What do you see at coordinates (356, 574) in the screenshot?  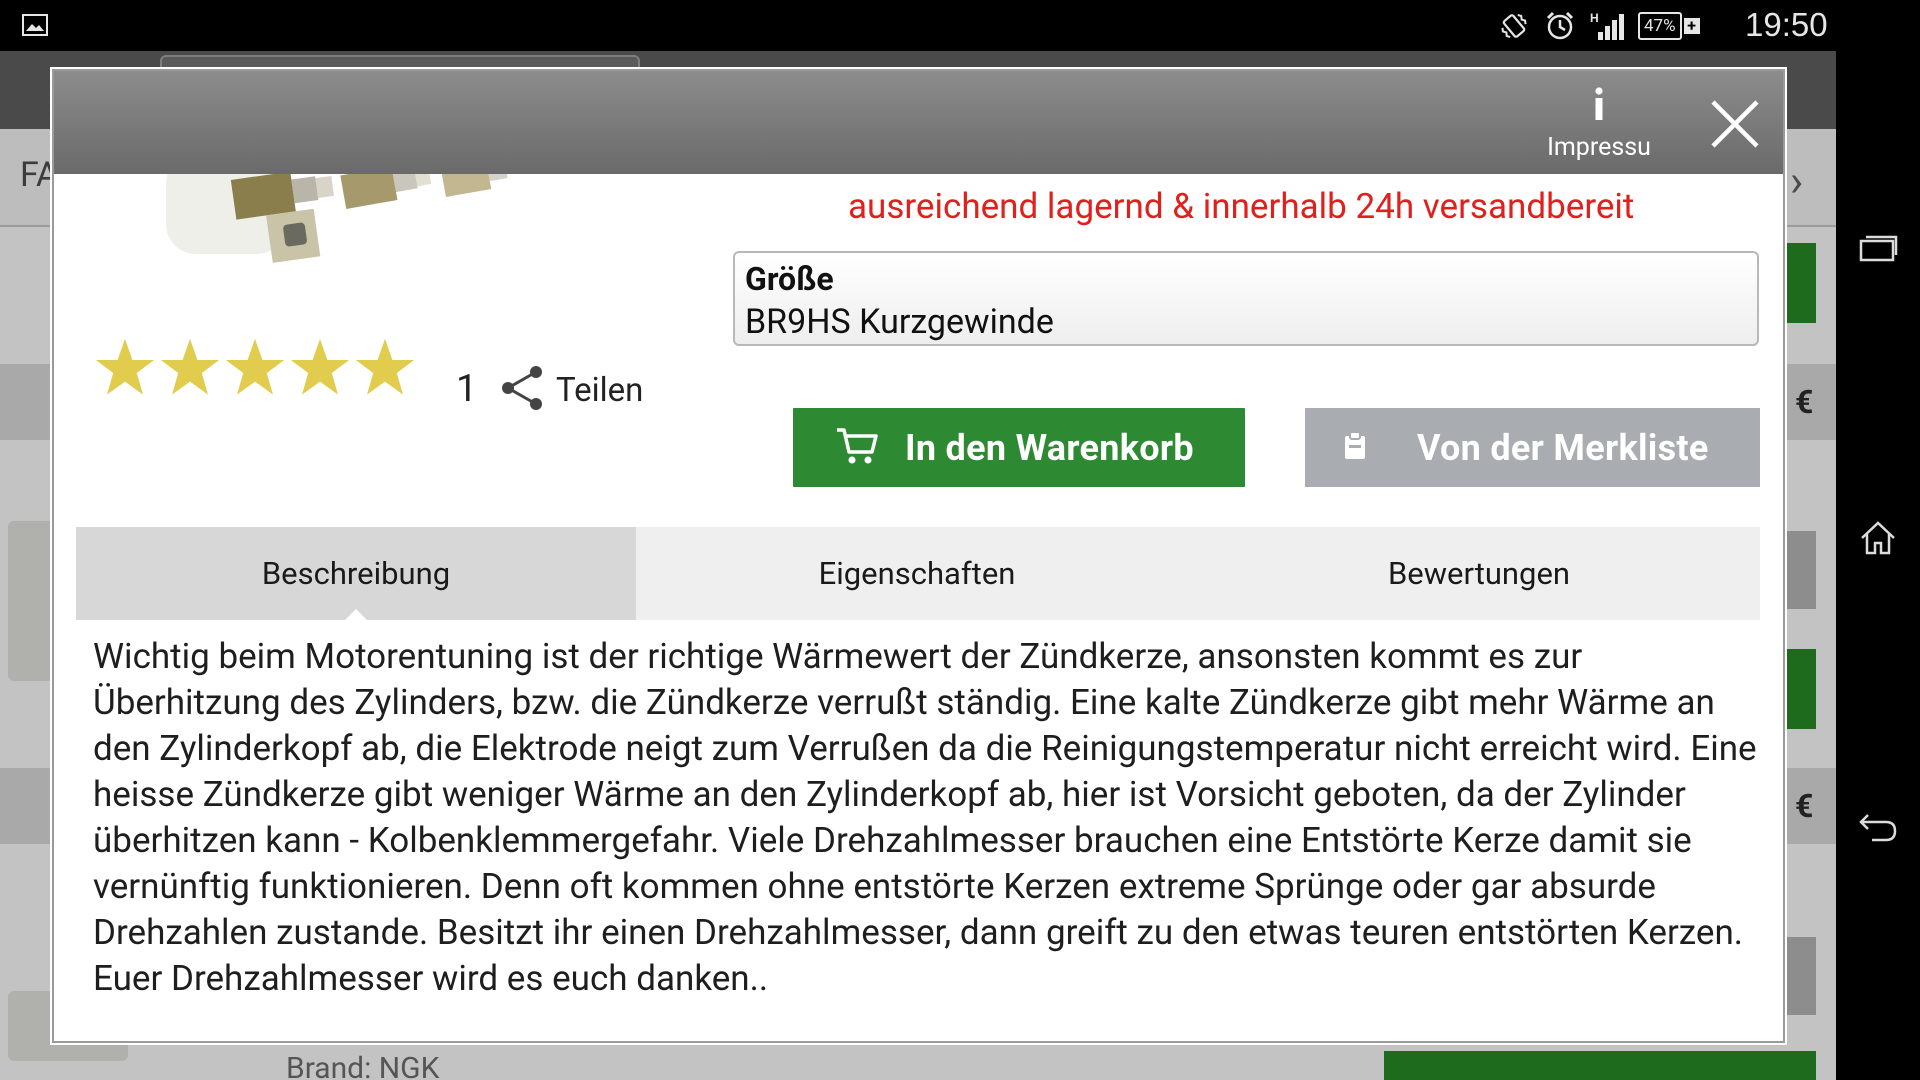 I see `tab-beschreibung: Beschreibung` at bounding box center [356, 574].